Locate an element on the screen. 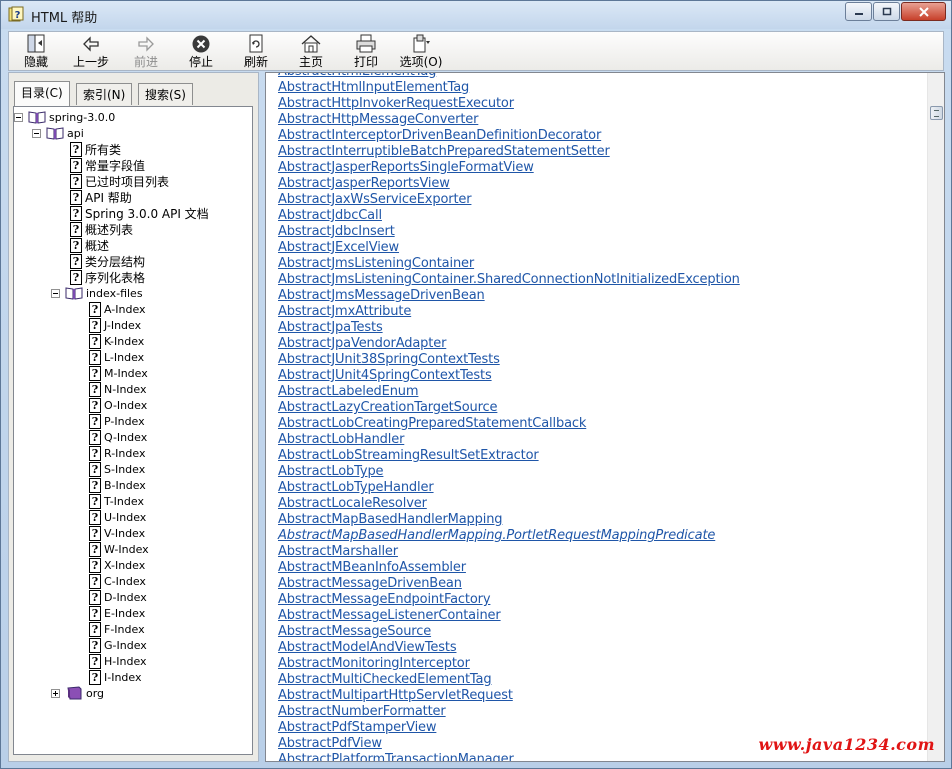  tree-page-item: ? O-Index is located at coordinates (118, 405).